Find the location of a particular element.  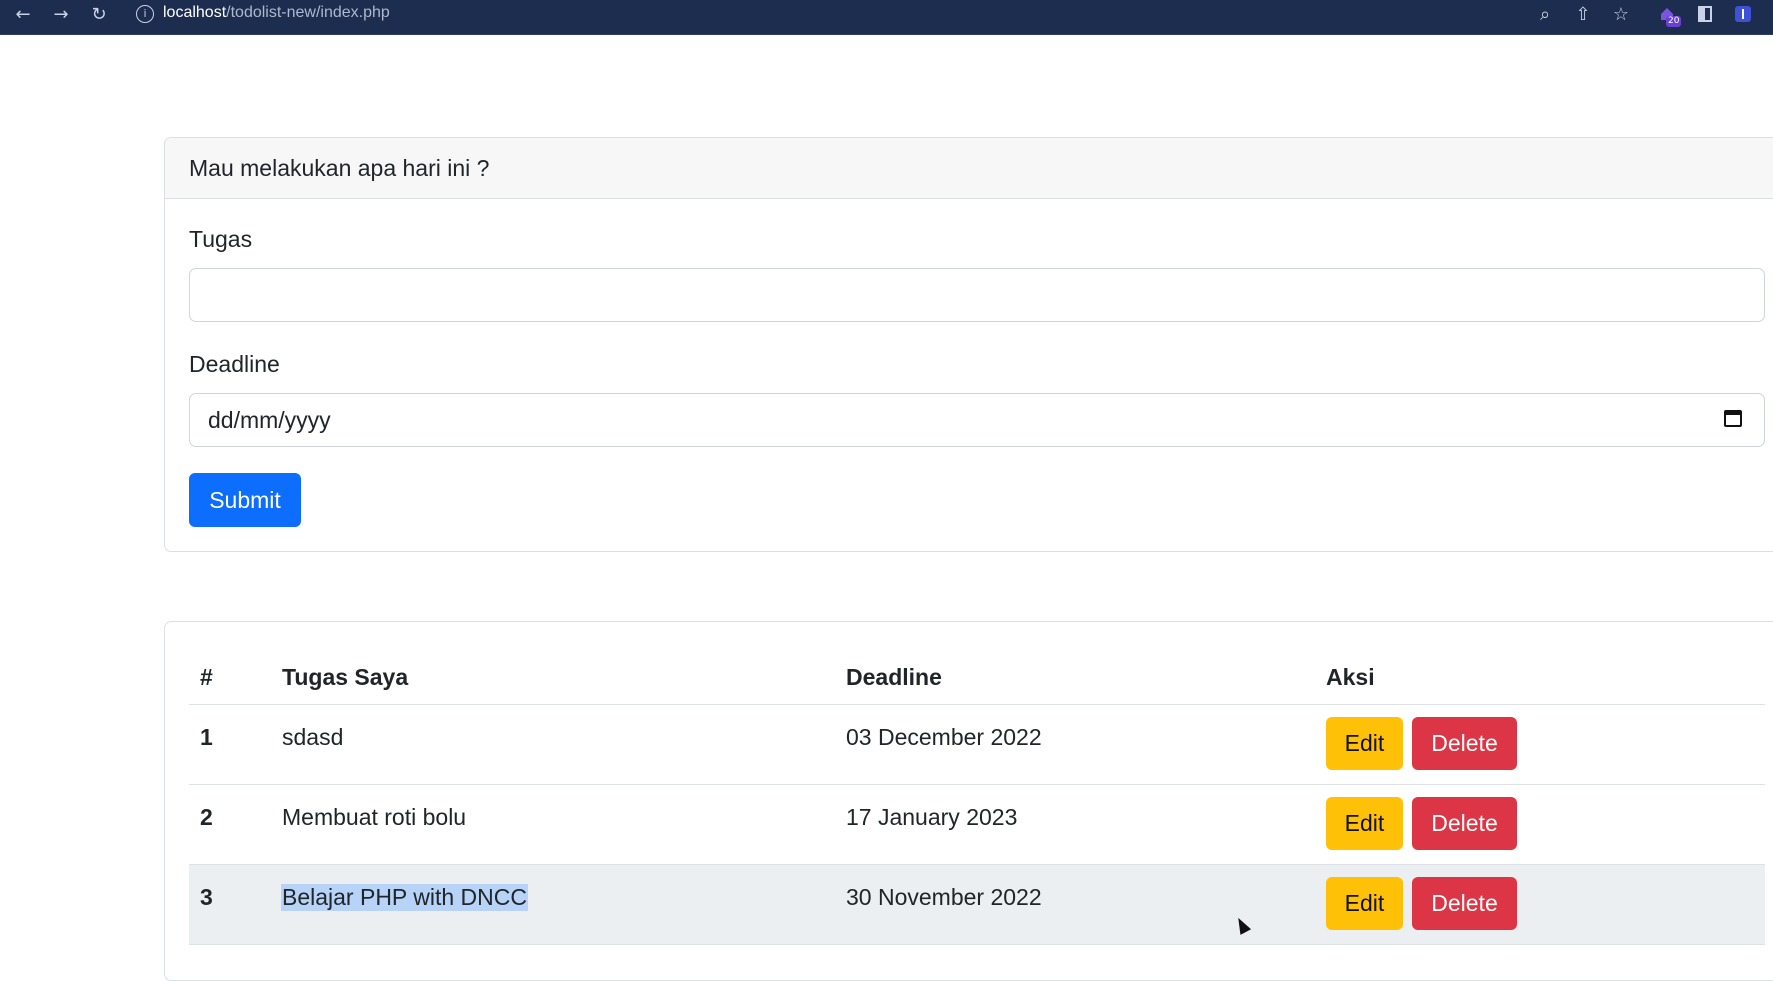

row-number: 2 is located at coordinates (206, 817).